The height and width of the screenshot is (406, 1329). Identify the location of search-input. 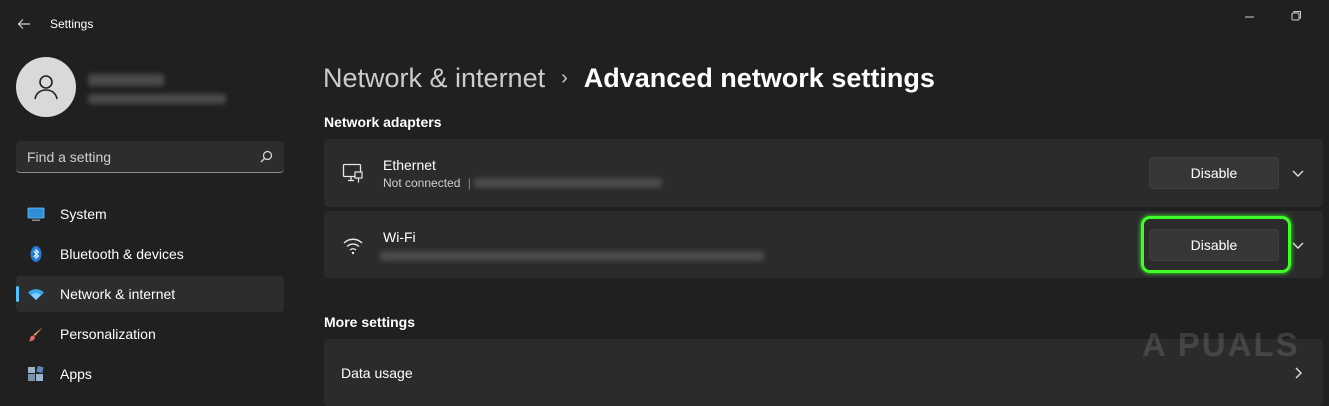
(136, 156).